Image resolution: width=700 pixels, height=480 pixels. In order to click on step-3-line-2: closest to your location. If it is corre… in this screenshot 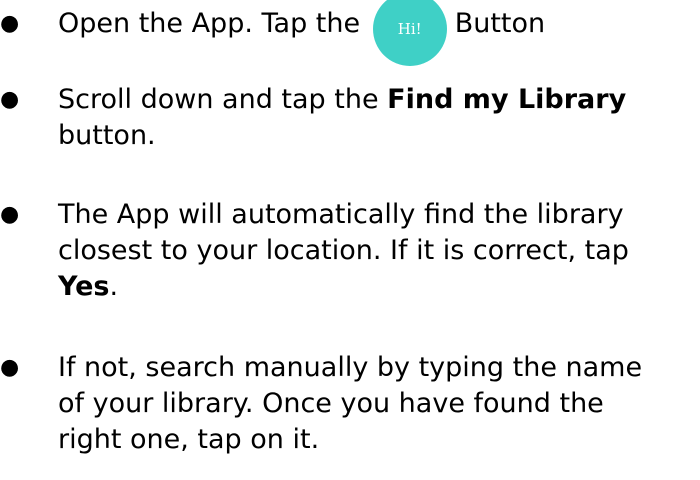, I will do `click(343, 250)`.